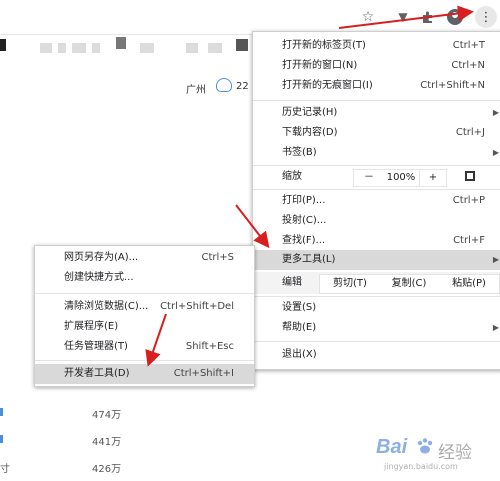  Describe the element at coordinates (425, 446) in the screenshot. I see `paw-logo-icon` at that location.